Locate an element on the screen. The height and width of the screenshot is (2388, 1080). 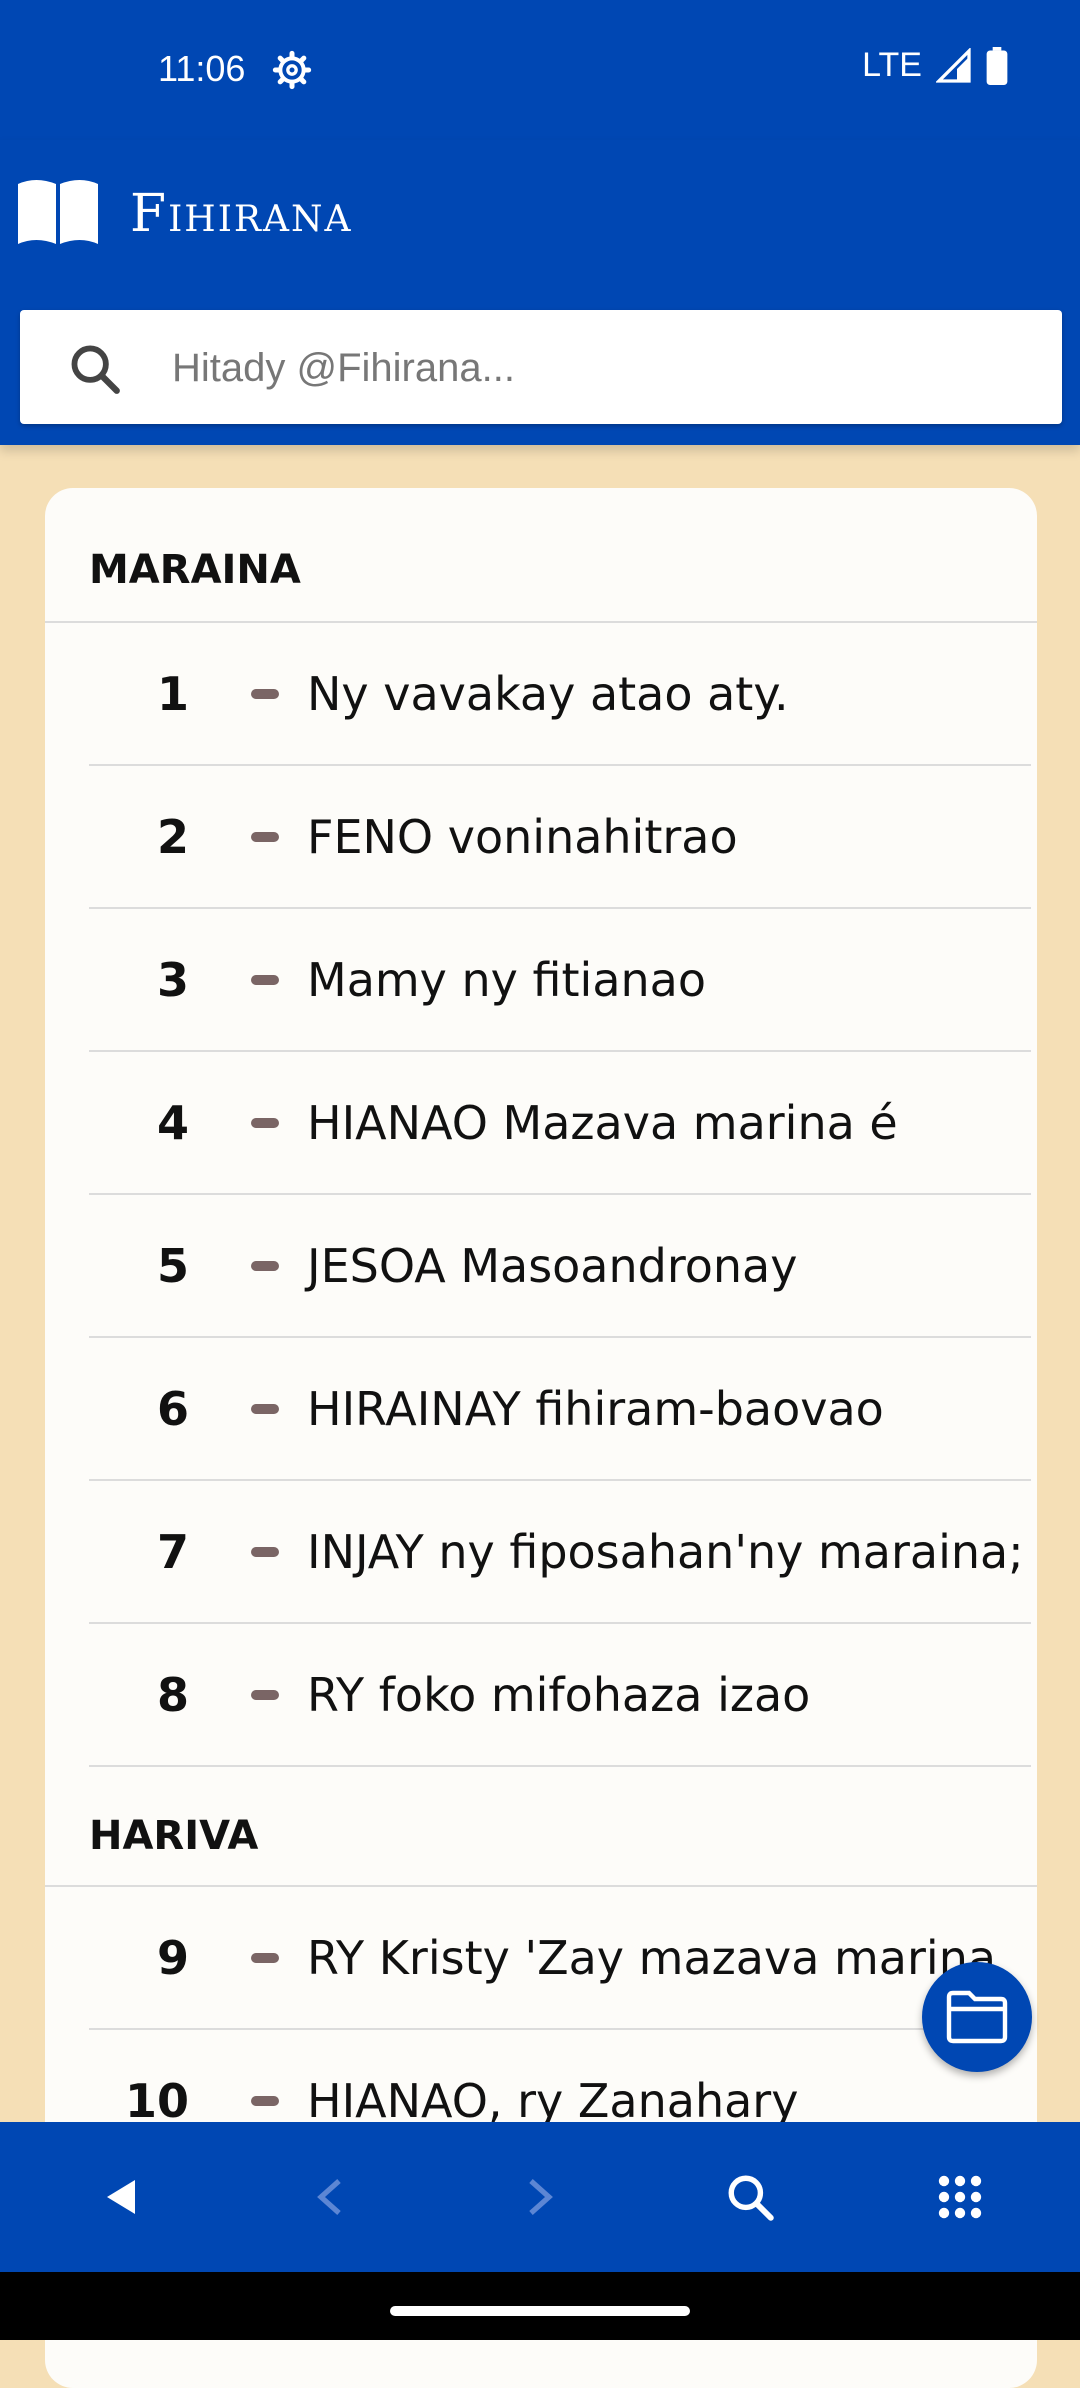
status-bar: 11:06 LTE is located at coordinates (540, 70).